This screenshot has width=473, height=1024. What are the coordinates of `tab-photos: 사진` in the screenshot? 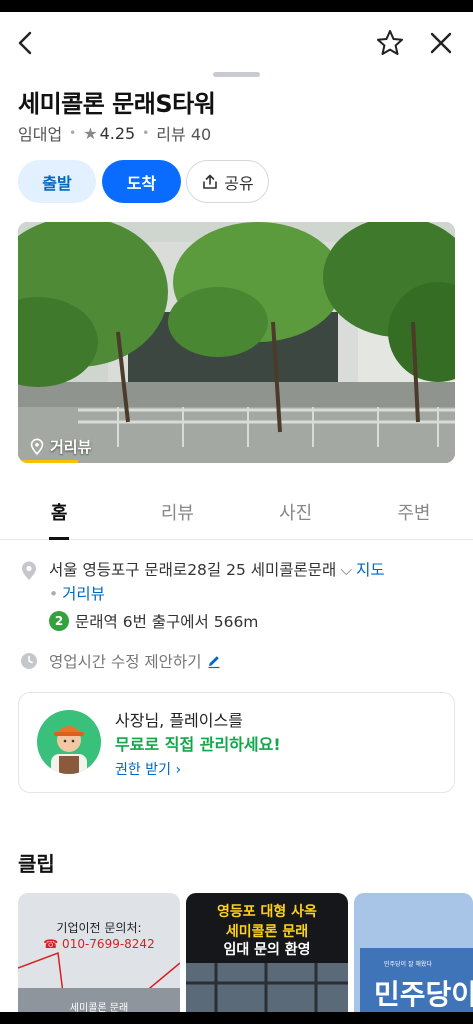 It's located at (296, 513).